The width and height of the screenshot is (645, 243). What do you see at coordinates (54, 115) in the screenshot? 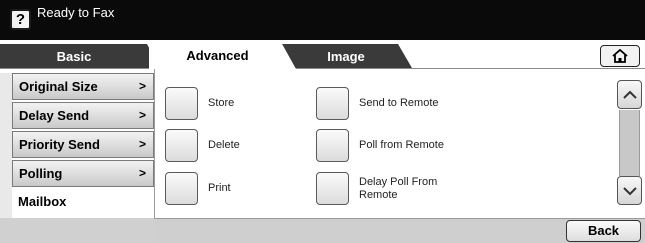
I see `menu-item-label: Delay Send` at bounding box center [54, 115].